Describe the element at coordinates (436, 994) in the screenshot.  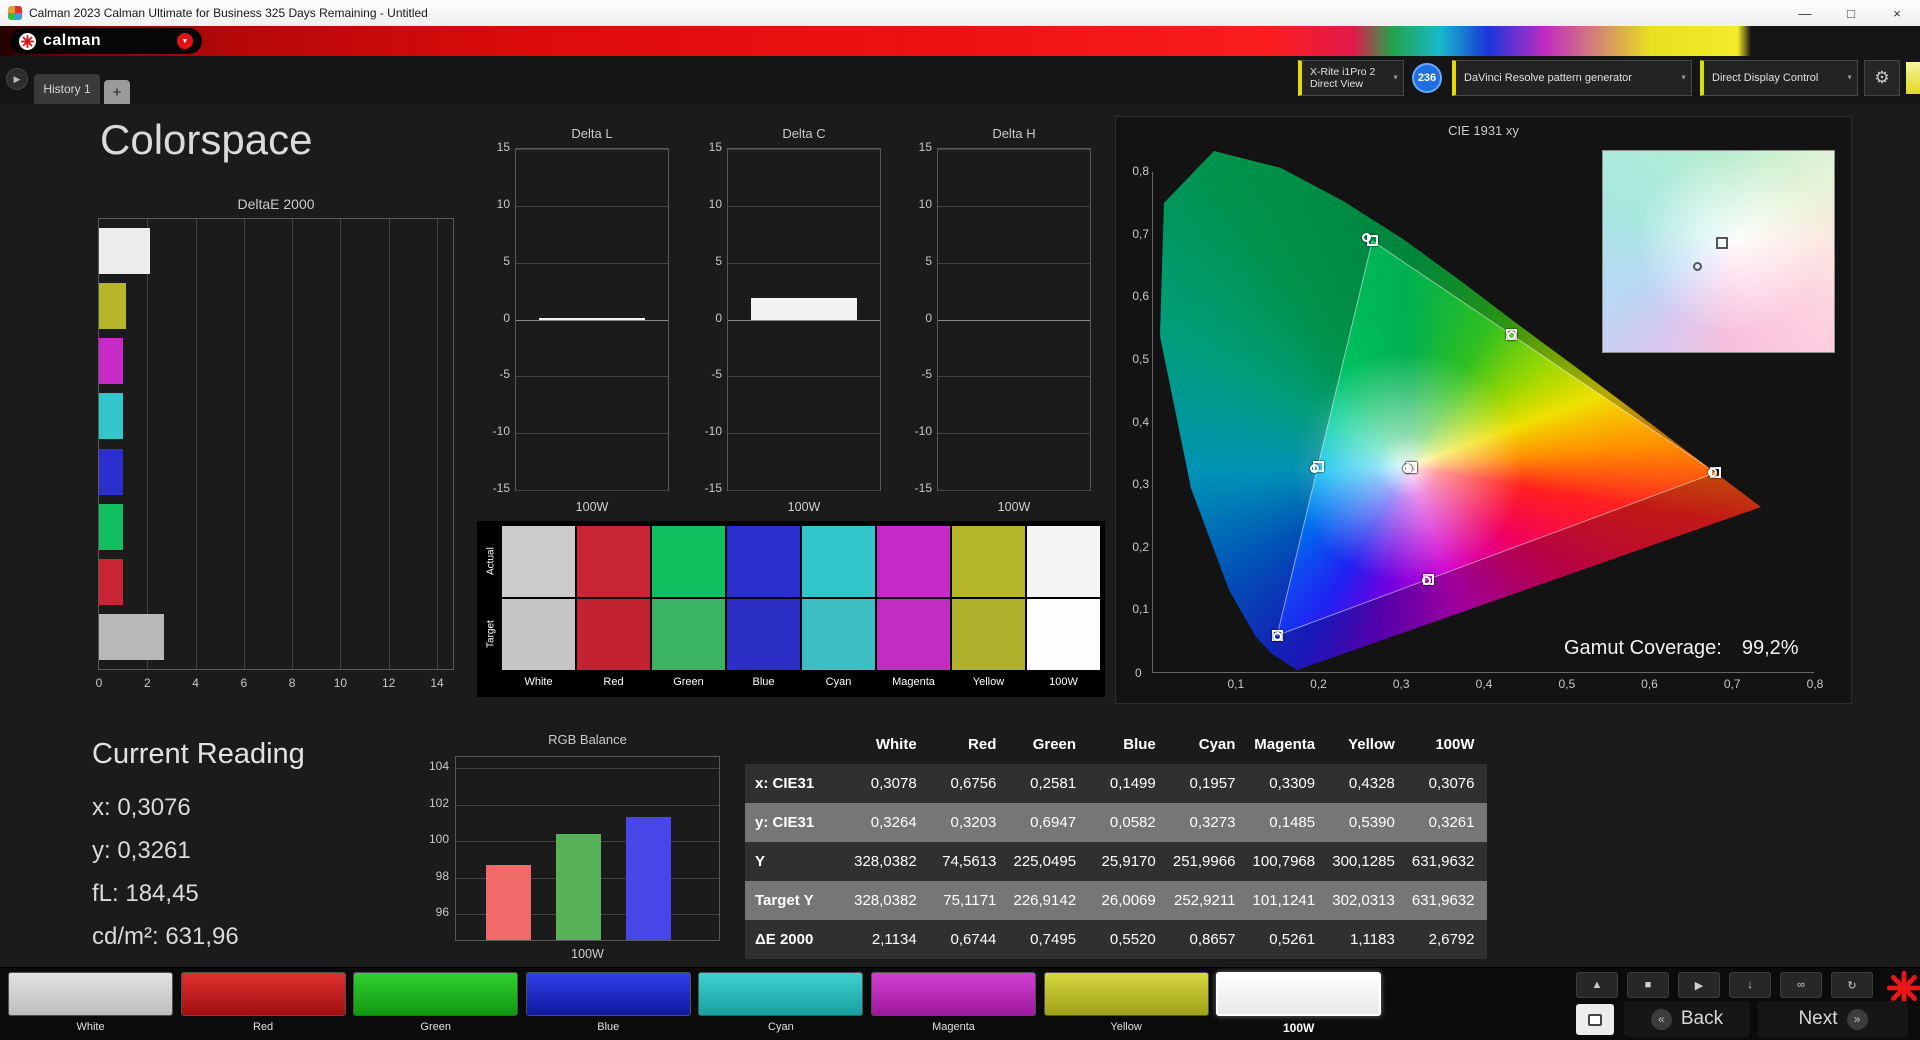
I see `pattern-button-green` at that location.